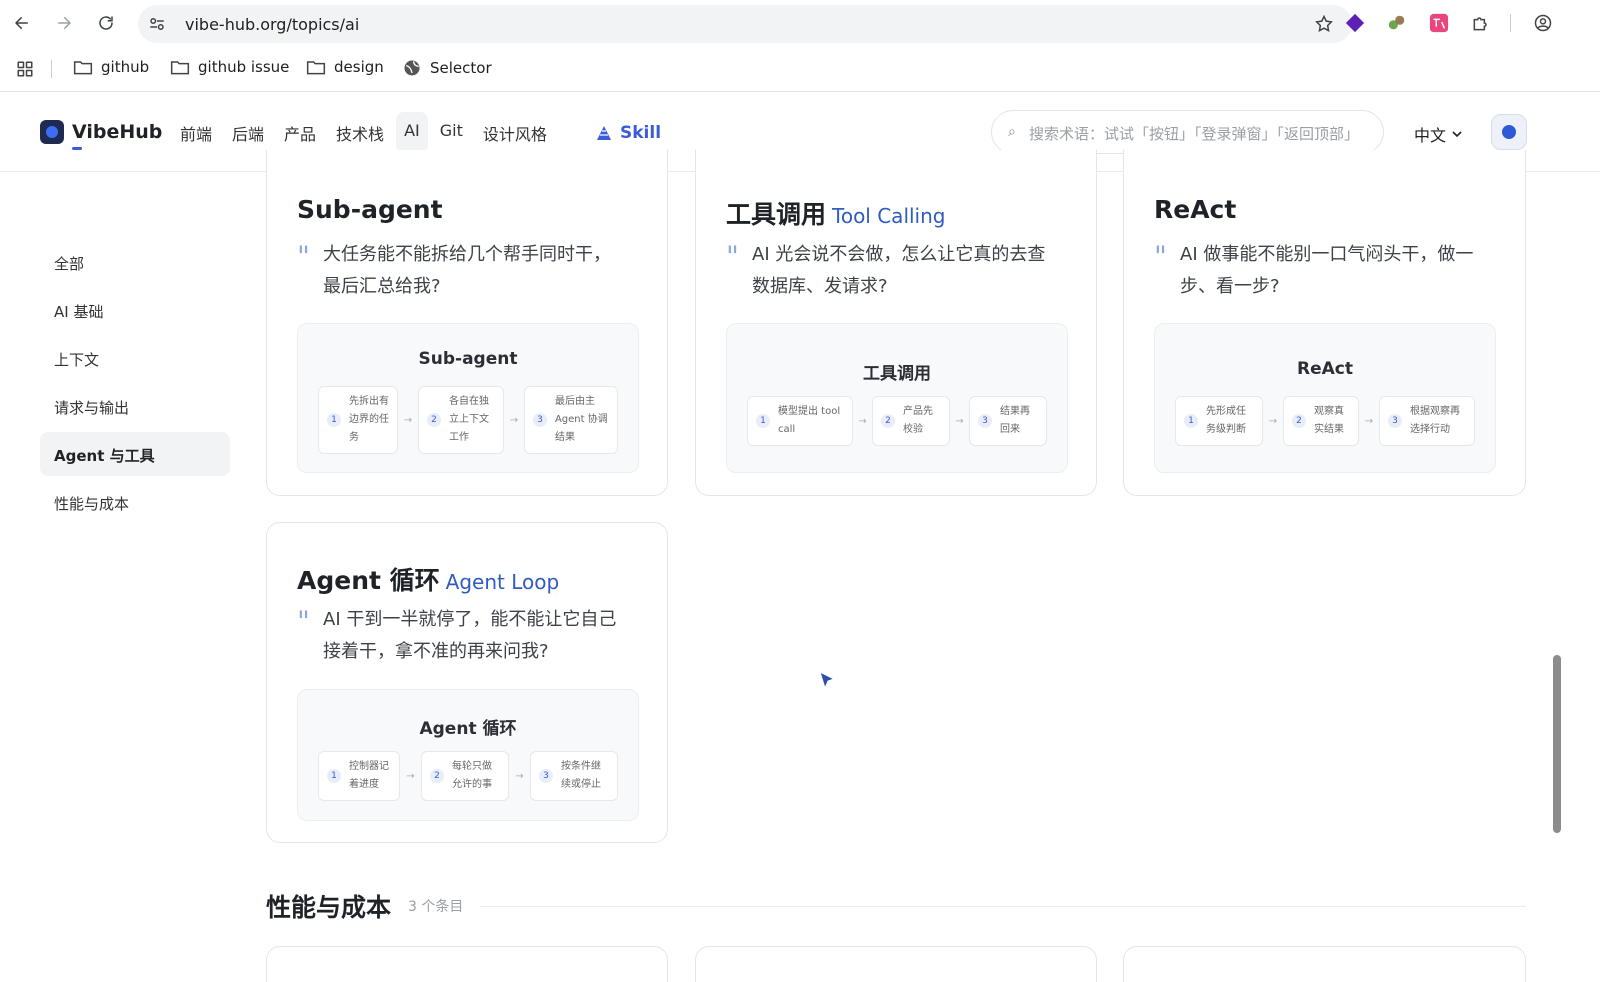 This screenshot has width=1600, height=982. What do you see at coordinates (1439, 23) in the screenshot?
I see `extension-translate-icon` at bounding box center [1439, 23].